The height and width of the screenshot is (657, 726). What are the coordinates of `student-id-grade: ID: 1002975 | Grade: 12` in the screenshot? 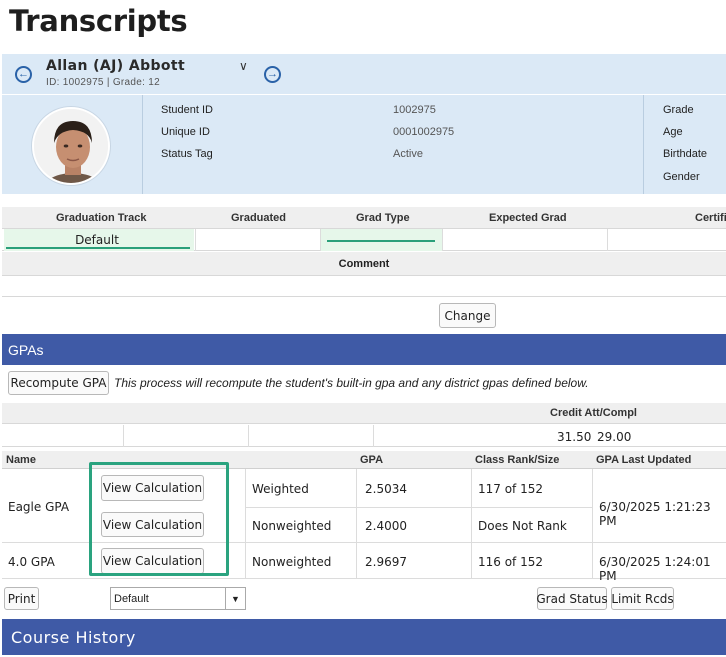 It's located at (103, 82).